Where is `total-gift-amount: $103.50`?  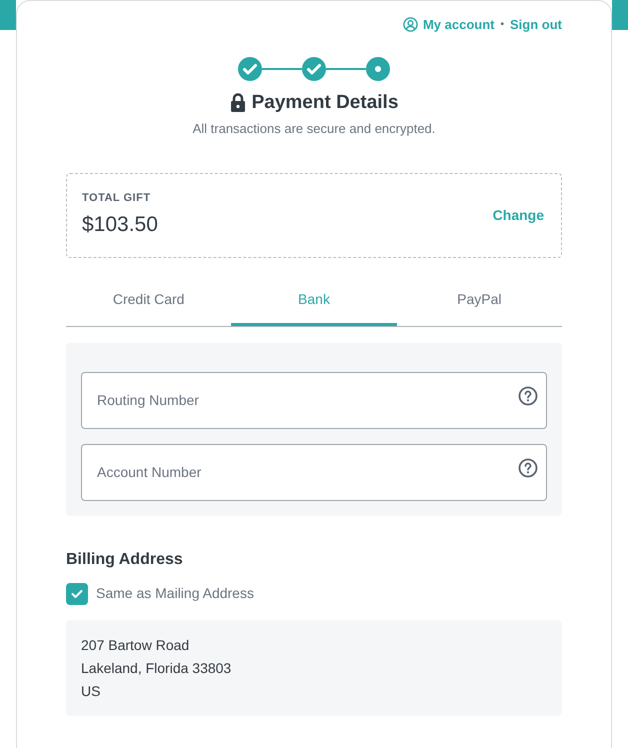
total-gift-amount: $103.50 is located at coordinates (120, 225).